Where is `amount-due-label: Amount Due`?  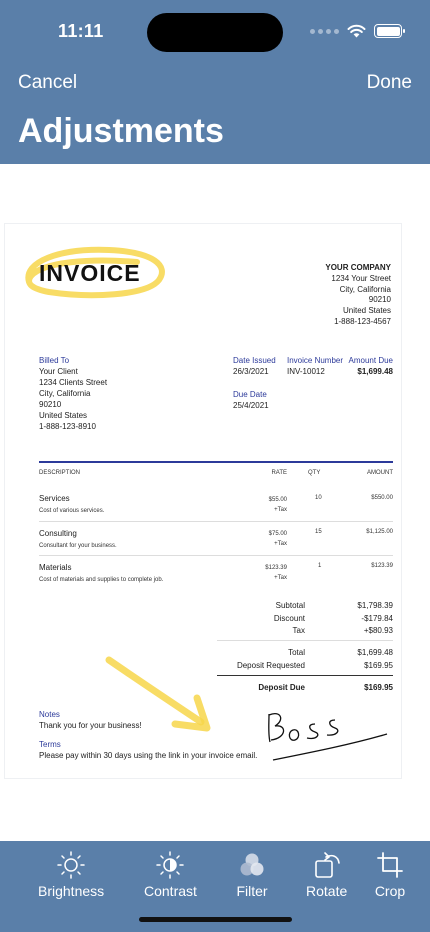
amount-due-label: Amount Due is located at coordinates (370, 360).